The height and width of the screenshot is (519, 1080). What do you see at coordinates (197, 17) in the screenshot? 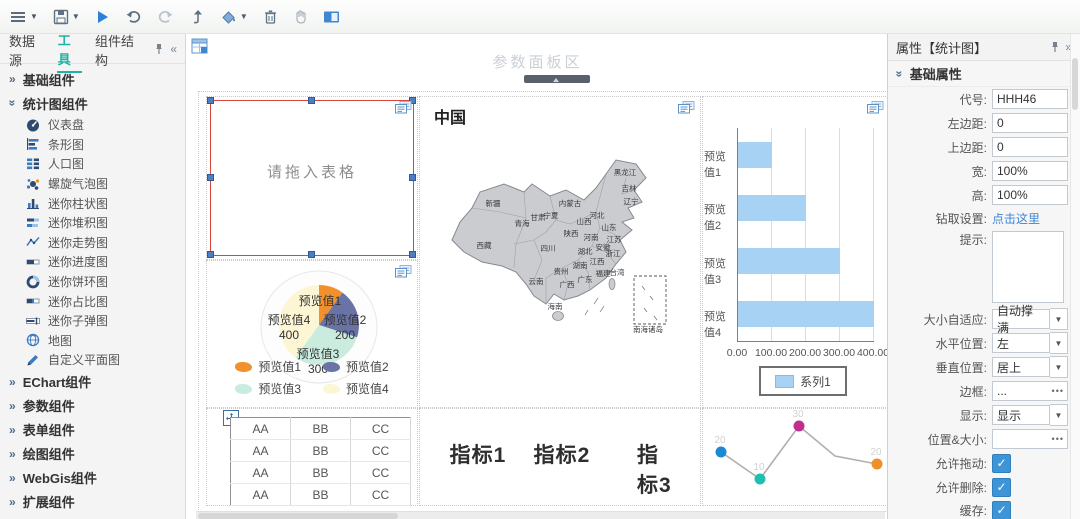
I see `upload-icon` at bounding box center [197, 17].